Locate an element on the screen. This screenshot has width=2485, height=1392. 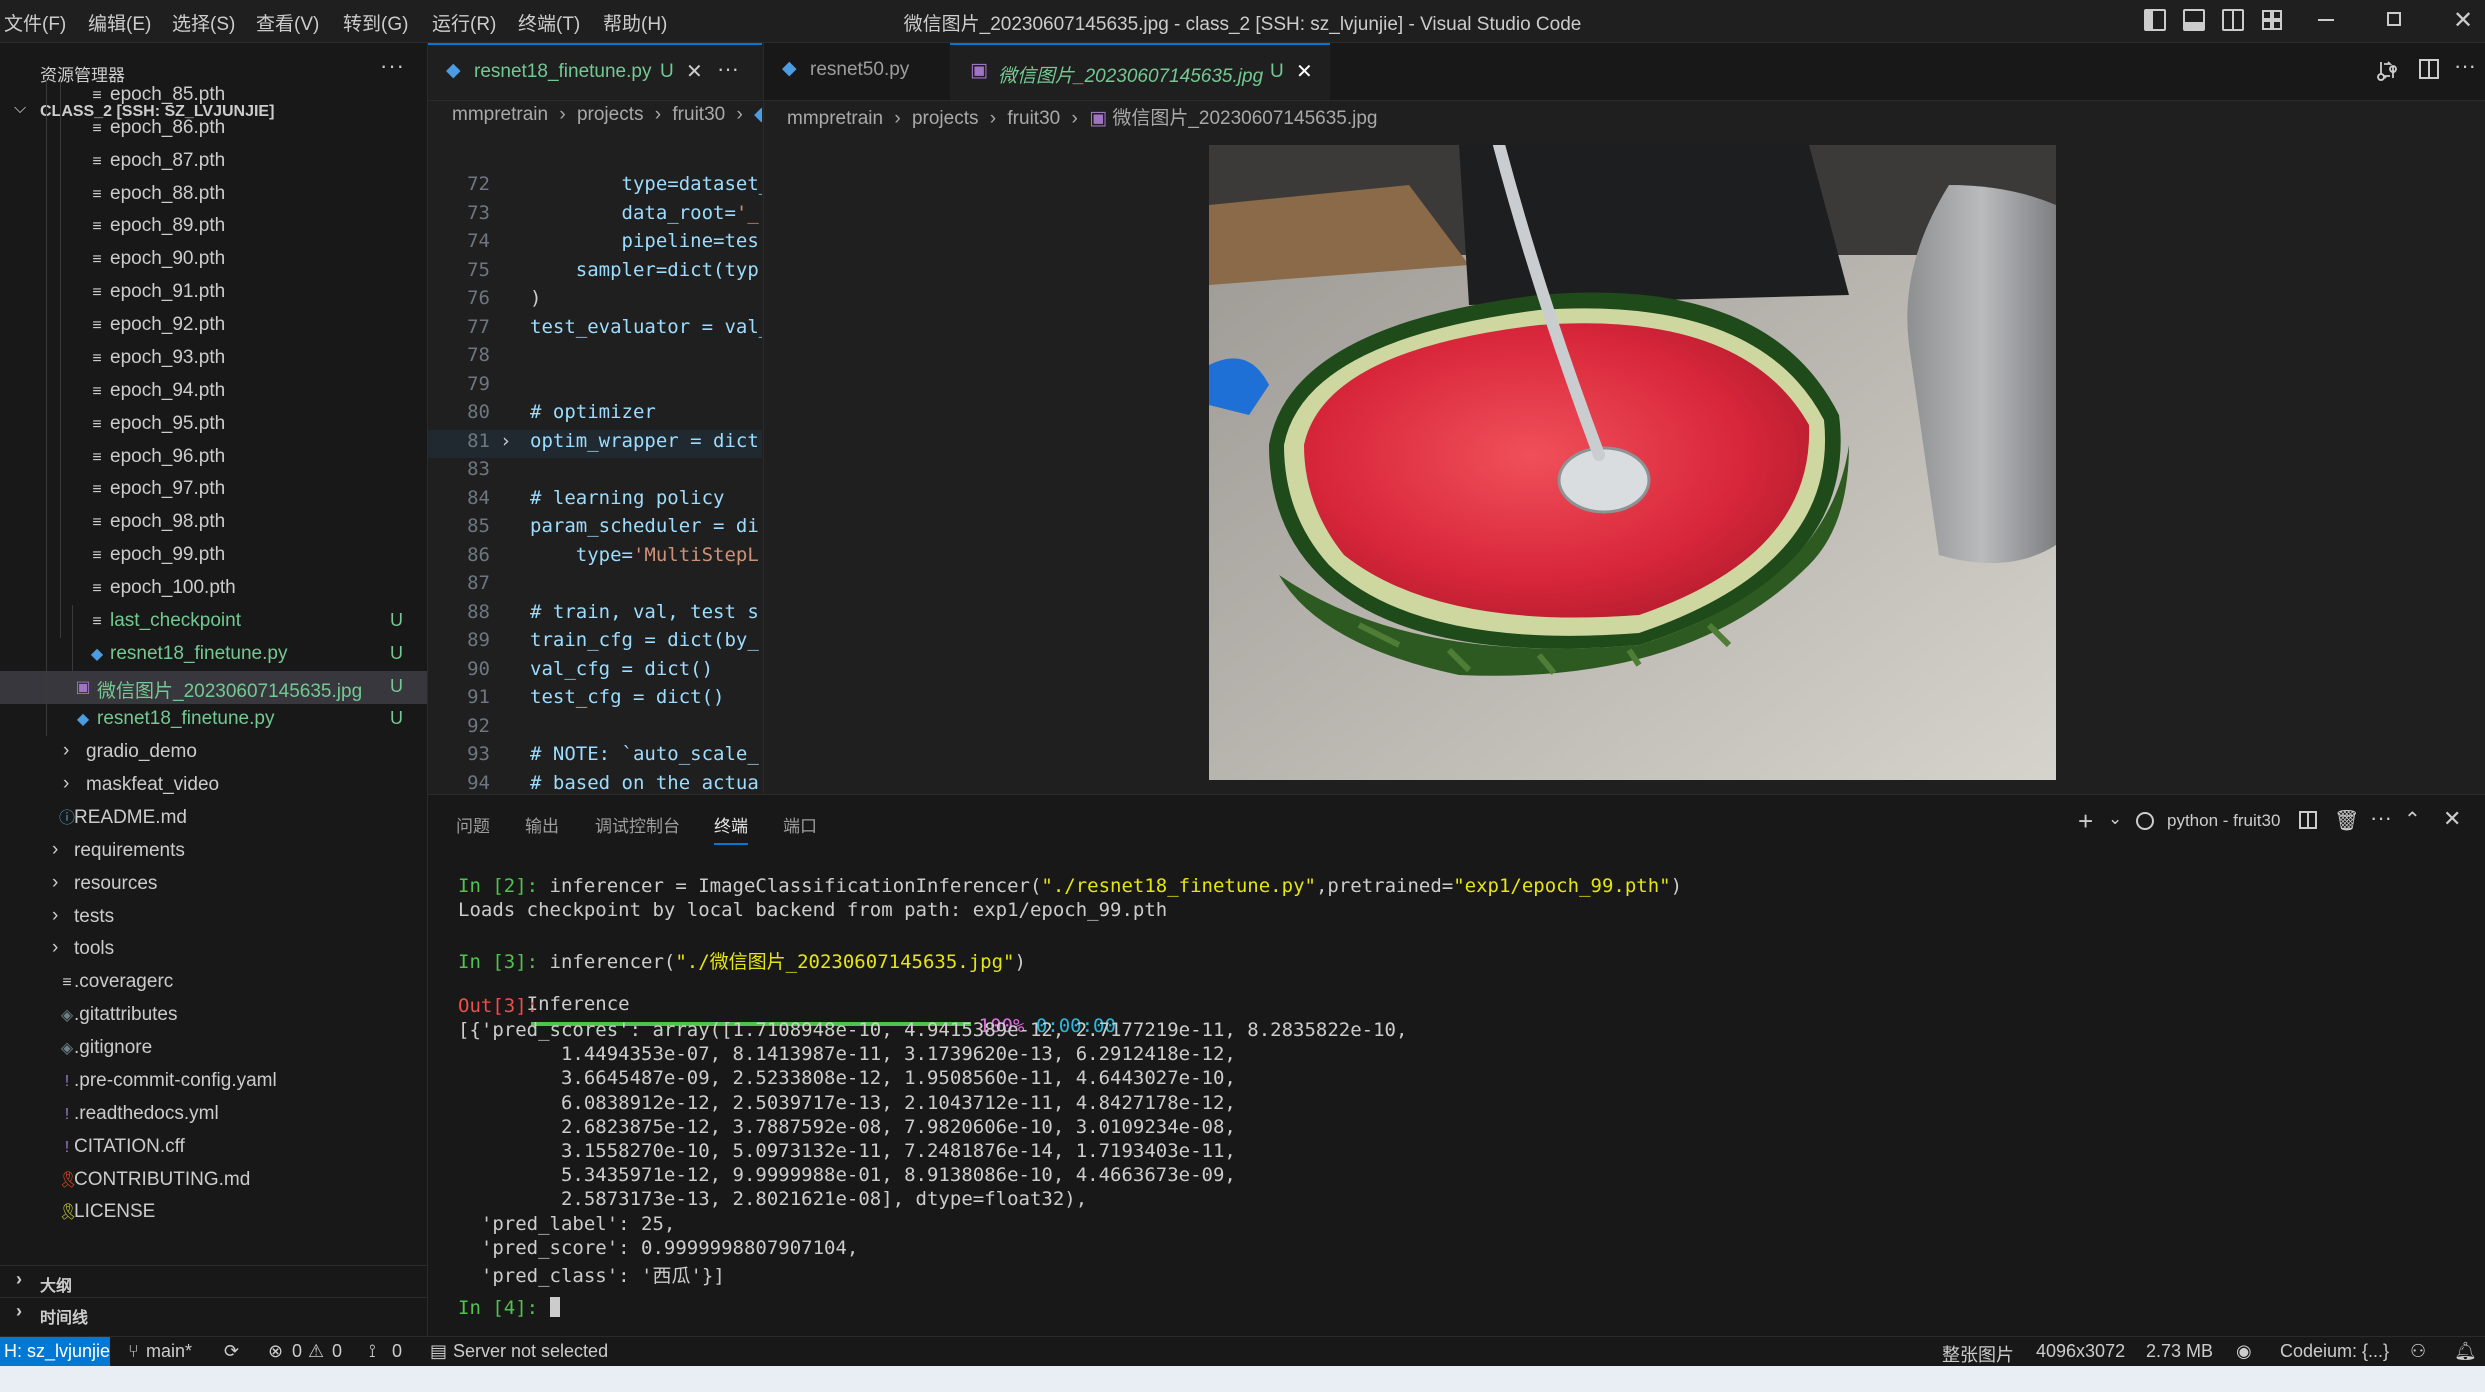
maximize-panel-icon: ⌃ is located at coordinates (2412, 819).